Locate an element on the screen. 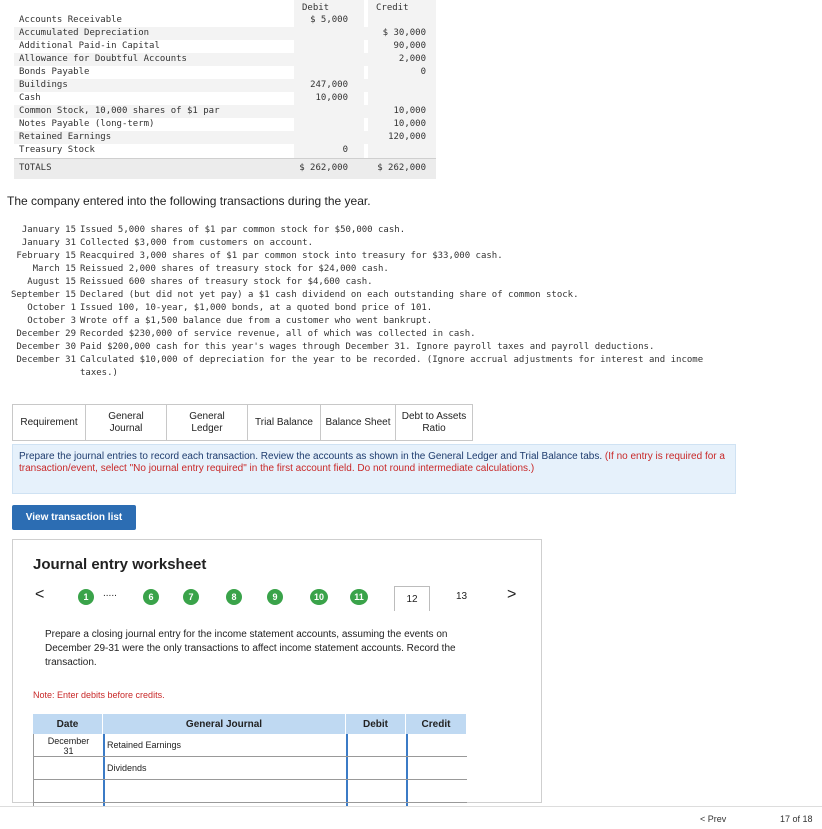 The width and height of the screenshot is (822, 829). trial-balance-row: Accumulated Depreciation $ 30,000 is located at coordinates (225, 33).